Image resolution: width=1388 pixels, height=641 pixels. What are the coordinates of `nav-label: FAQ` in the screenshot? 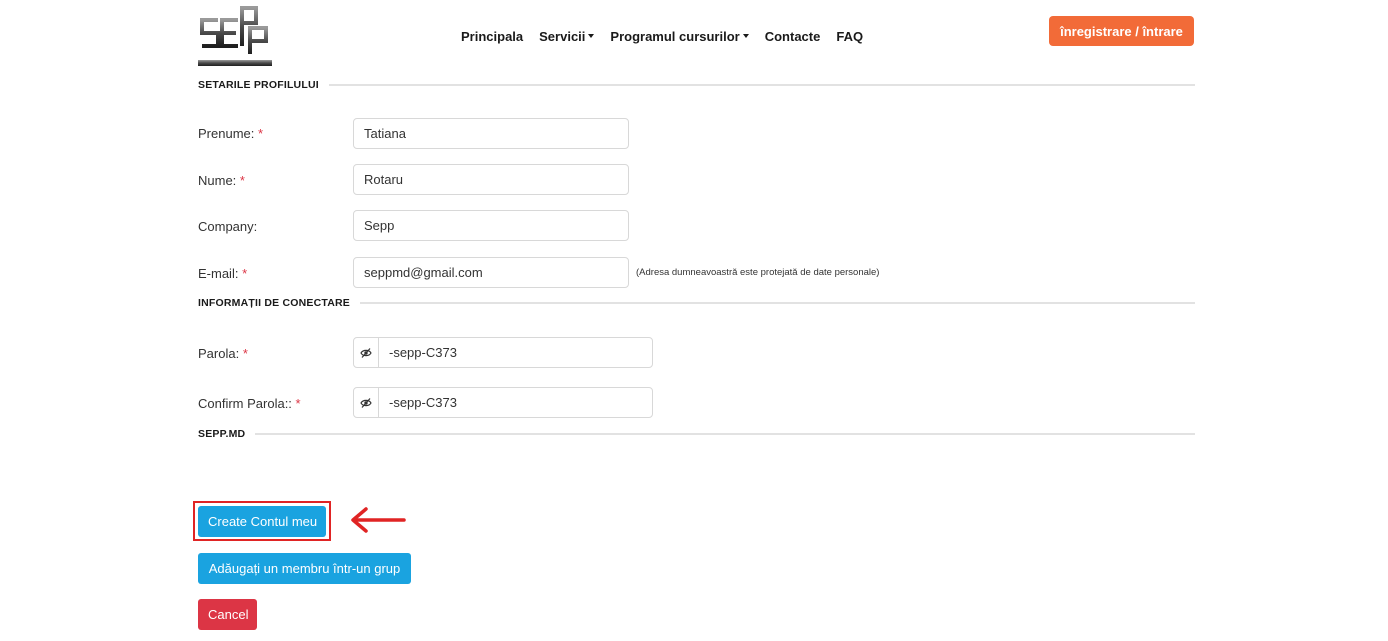 It's located at (850, 36).